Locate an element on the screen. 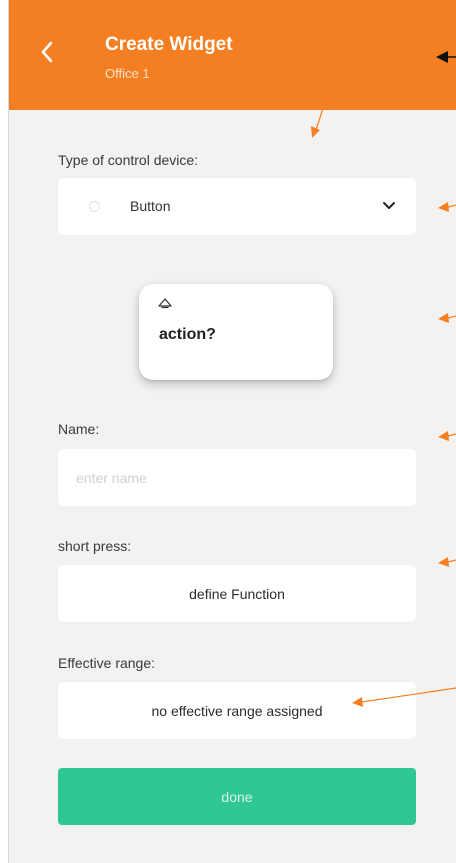 The height and width of the screenshot is (863, 456). page-subtitle: Office 1 is located at coordinates (127, 73).